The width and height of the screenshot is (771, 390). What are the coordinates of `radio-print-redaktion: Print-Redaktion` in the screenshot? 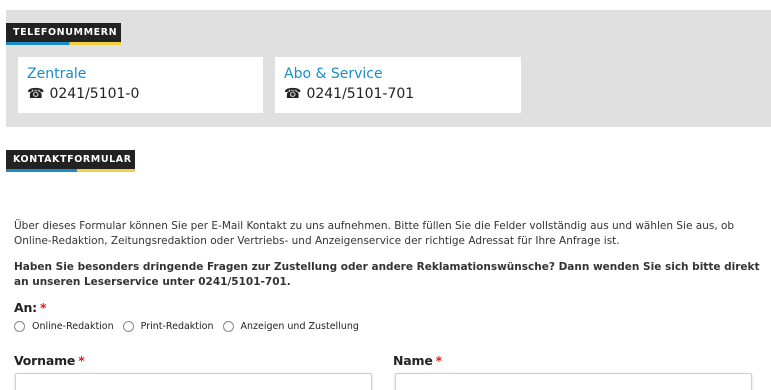 It's located at (168, 326).